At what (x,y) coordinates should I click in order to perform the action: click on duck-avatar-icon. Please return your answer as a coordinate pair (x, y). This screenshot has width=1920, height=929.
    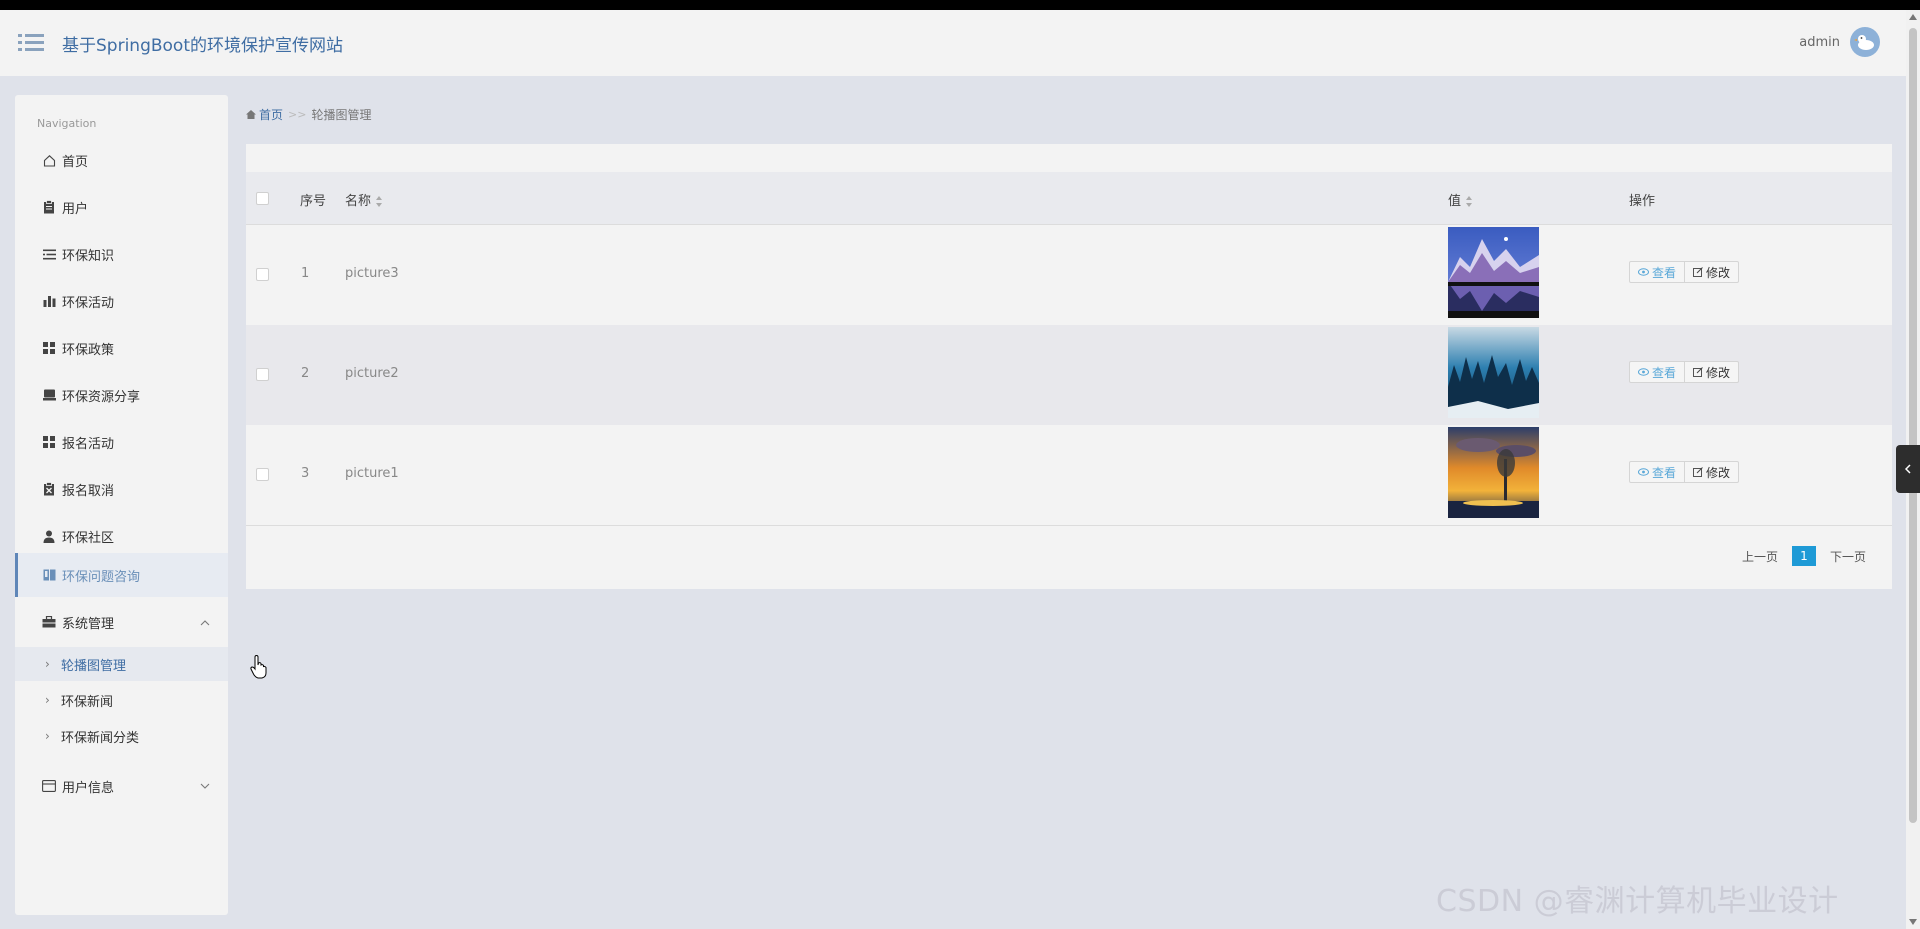
    Looking at the image, I should click on (1864, 42).